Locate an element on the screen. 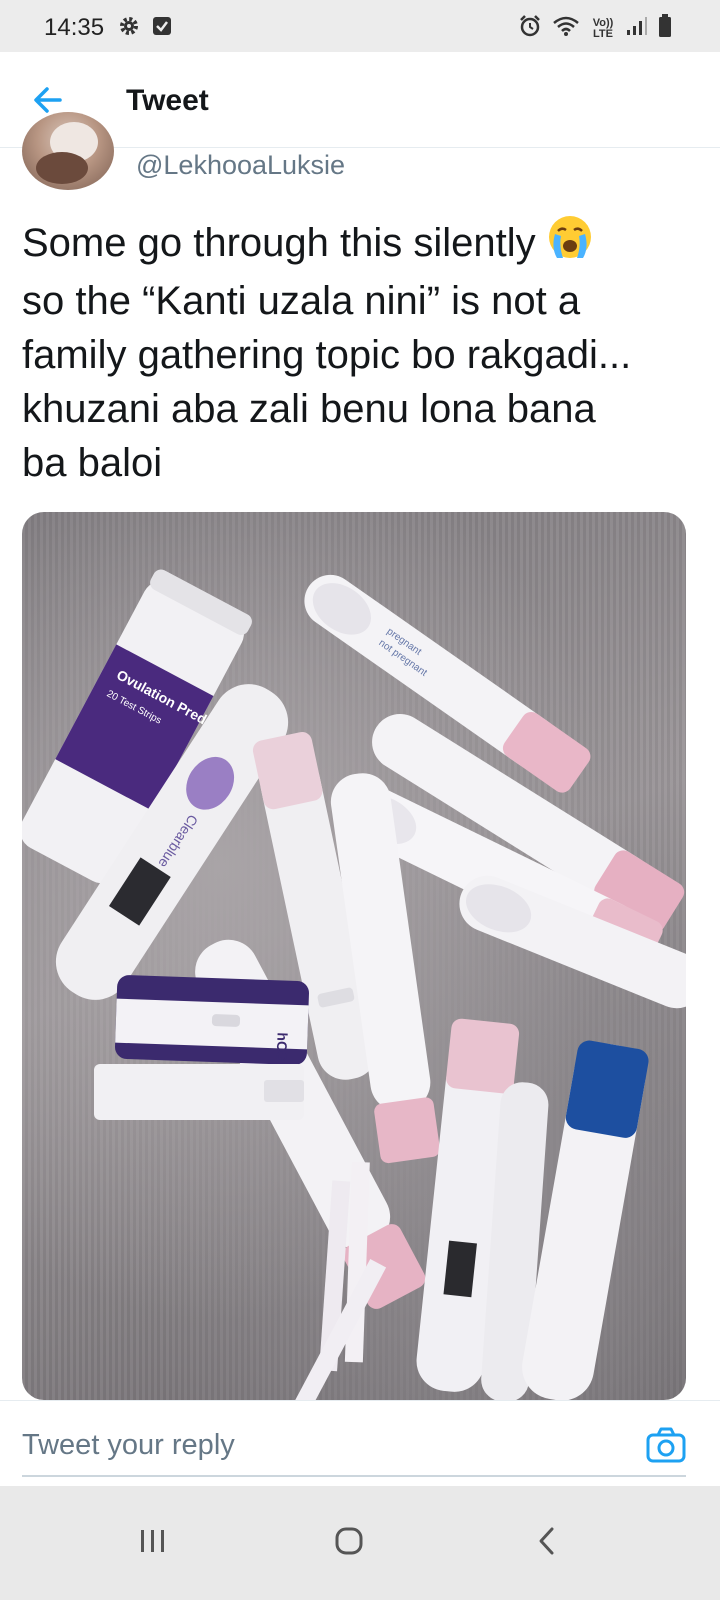 The width and height of the screenshot is (720, 1600). avatar is located at coordinates (68, 151).